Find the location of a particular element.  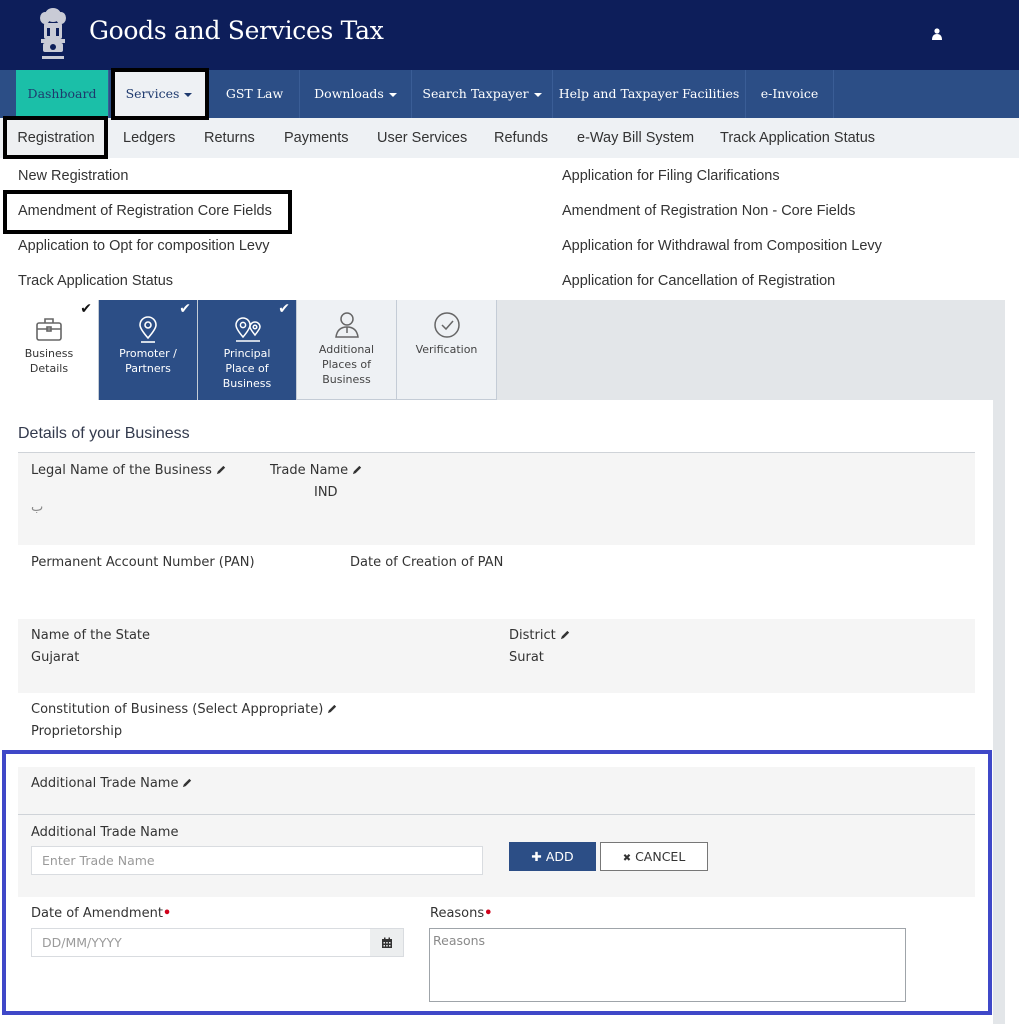

wizard-step-verification: Verification is located at coordinates (447, 350).